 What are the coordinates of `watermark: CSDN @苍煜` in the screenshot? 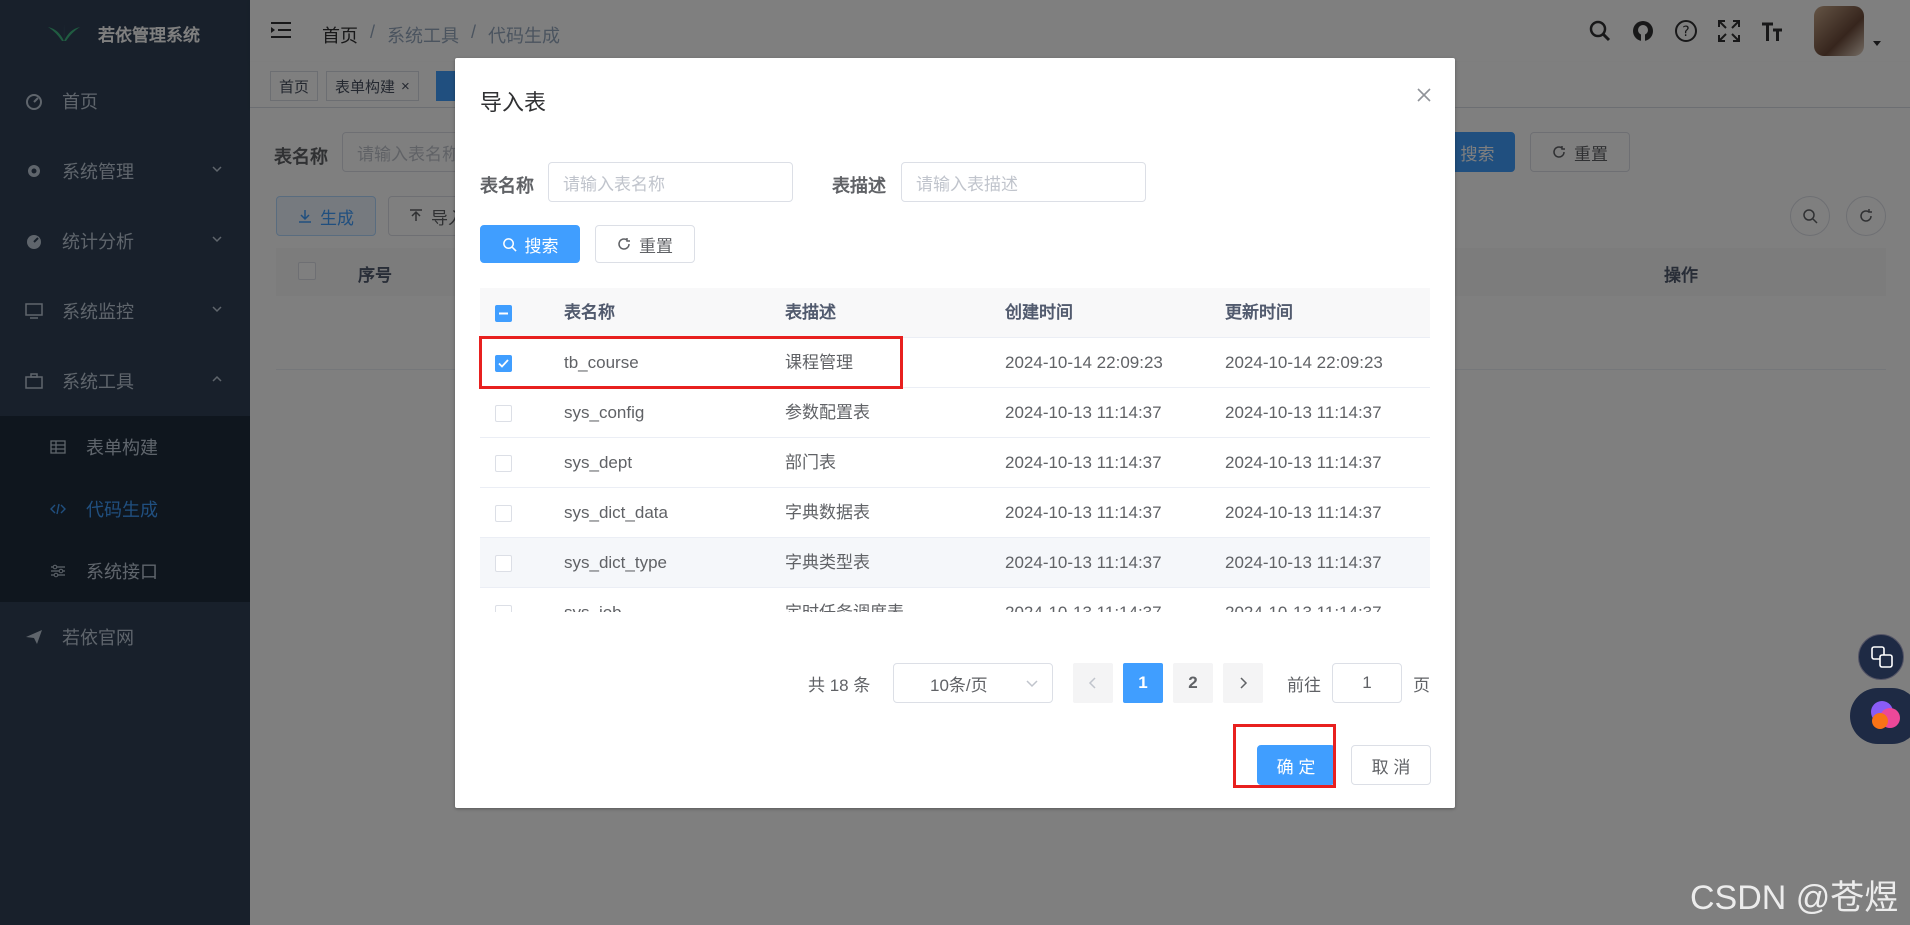 It's located at (1794, 898).